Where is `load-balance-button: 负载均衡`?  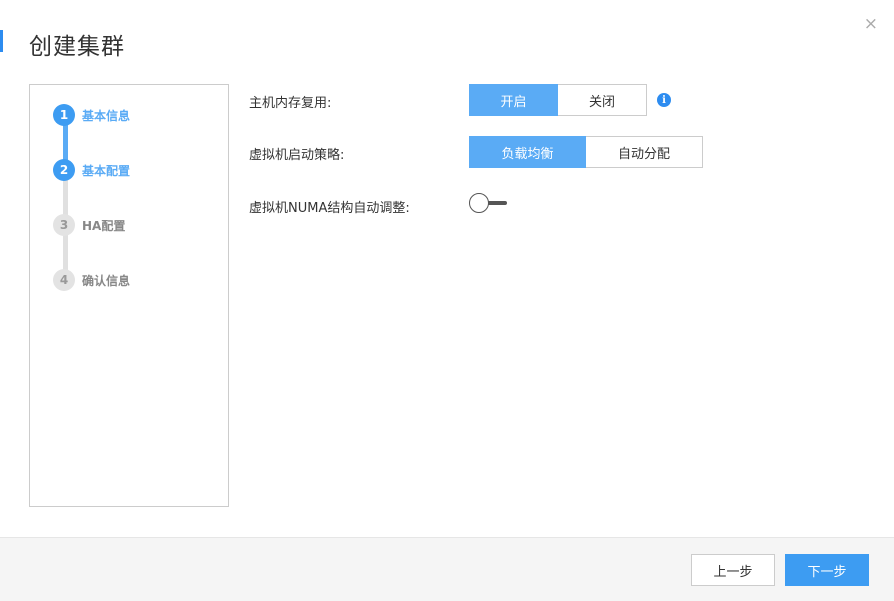 load-balance-button: 负载均衡 is located at coordinates (527, 152).